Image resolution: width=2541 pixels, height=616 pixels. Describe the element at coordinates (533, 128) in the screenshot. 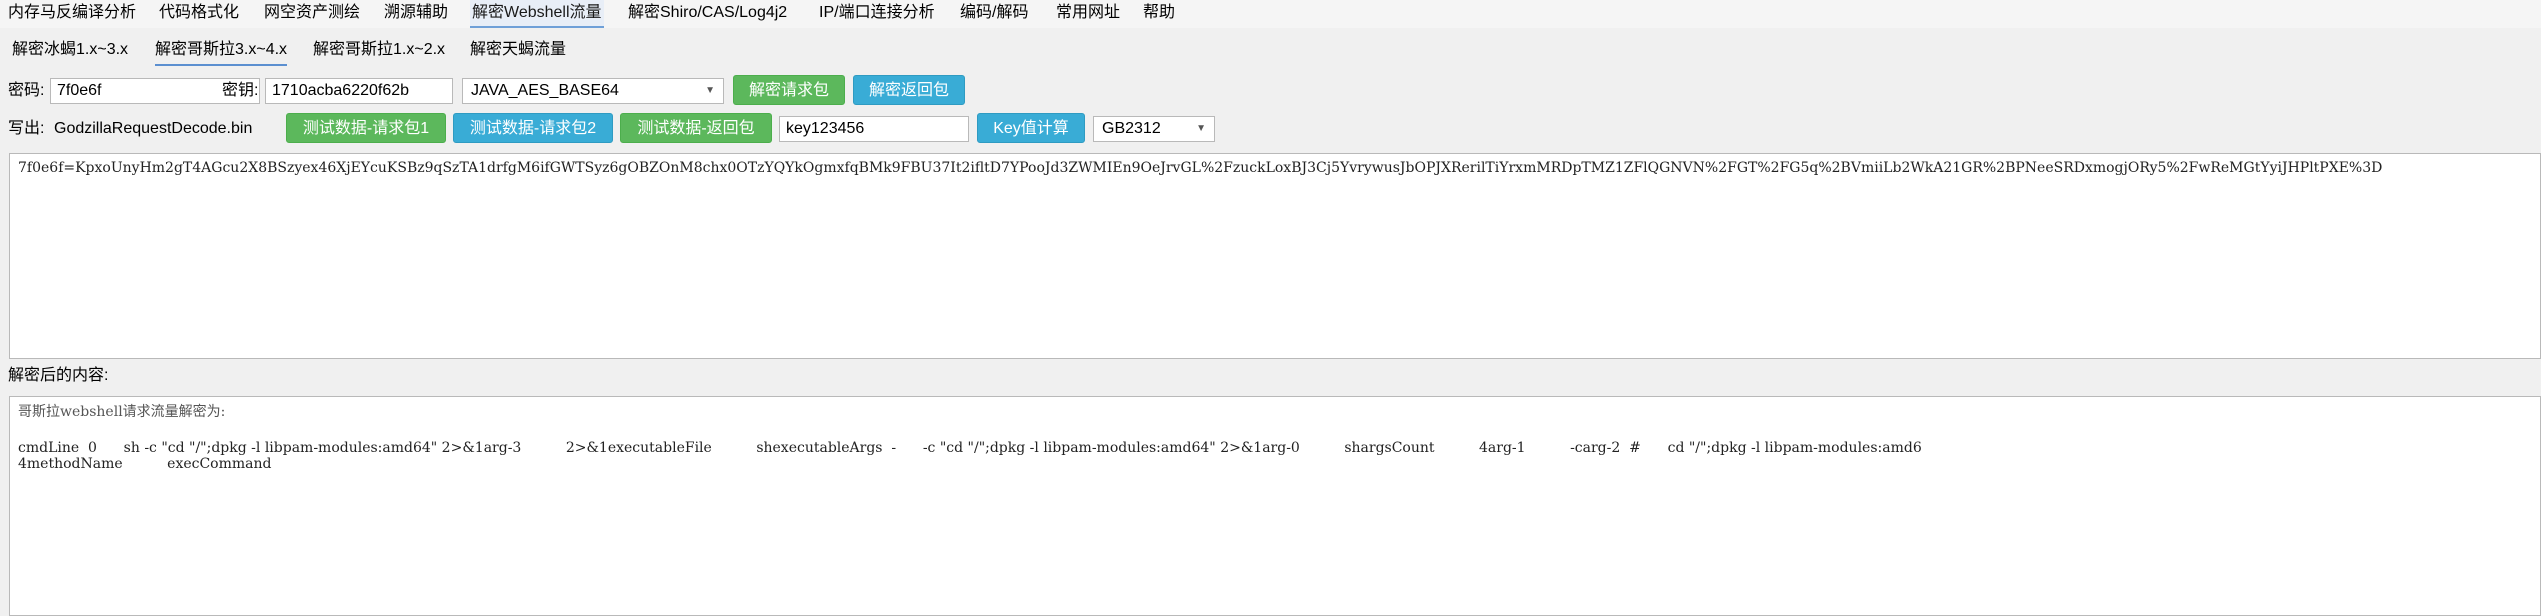

I see `test-request2-button: 测试数据-请求包2` at that location.